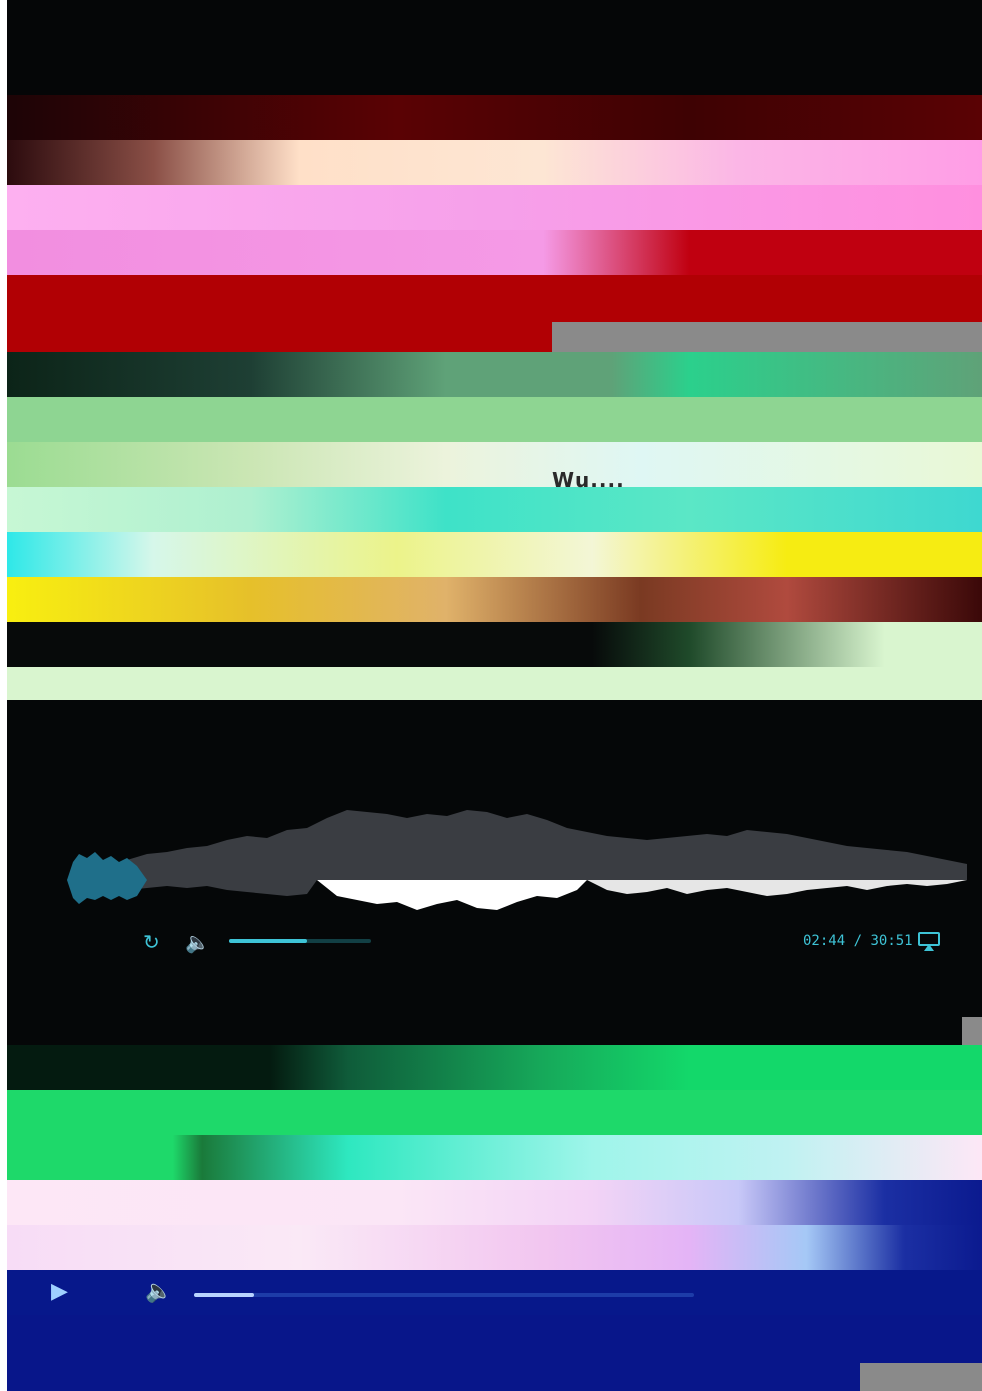  What do you see at coordinates (59, 1292) in the screenshot?
I see `play-icon: ▶` at bounding box center [59, 1292].